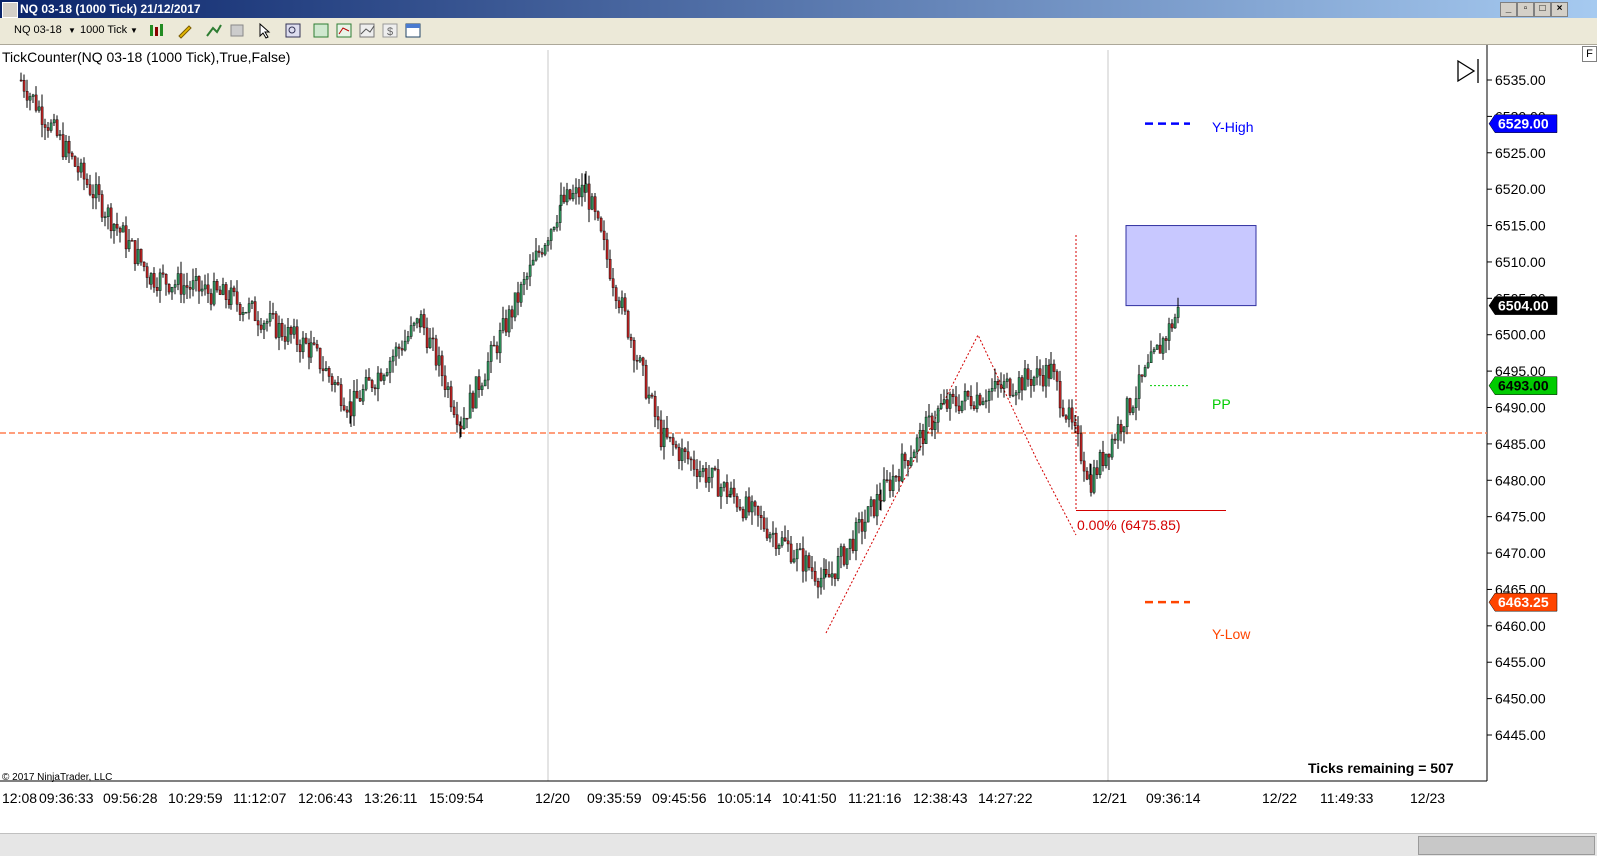 The width and height of the screenshot is (1597, 856). What do you see at coordinates (1191, 266) in the screenshot?
I see `zone-rectangle` at bounding box center [1191, 266].